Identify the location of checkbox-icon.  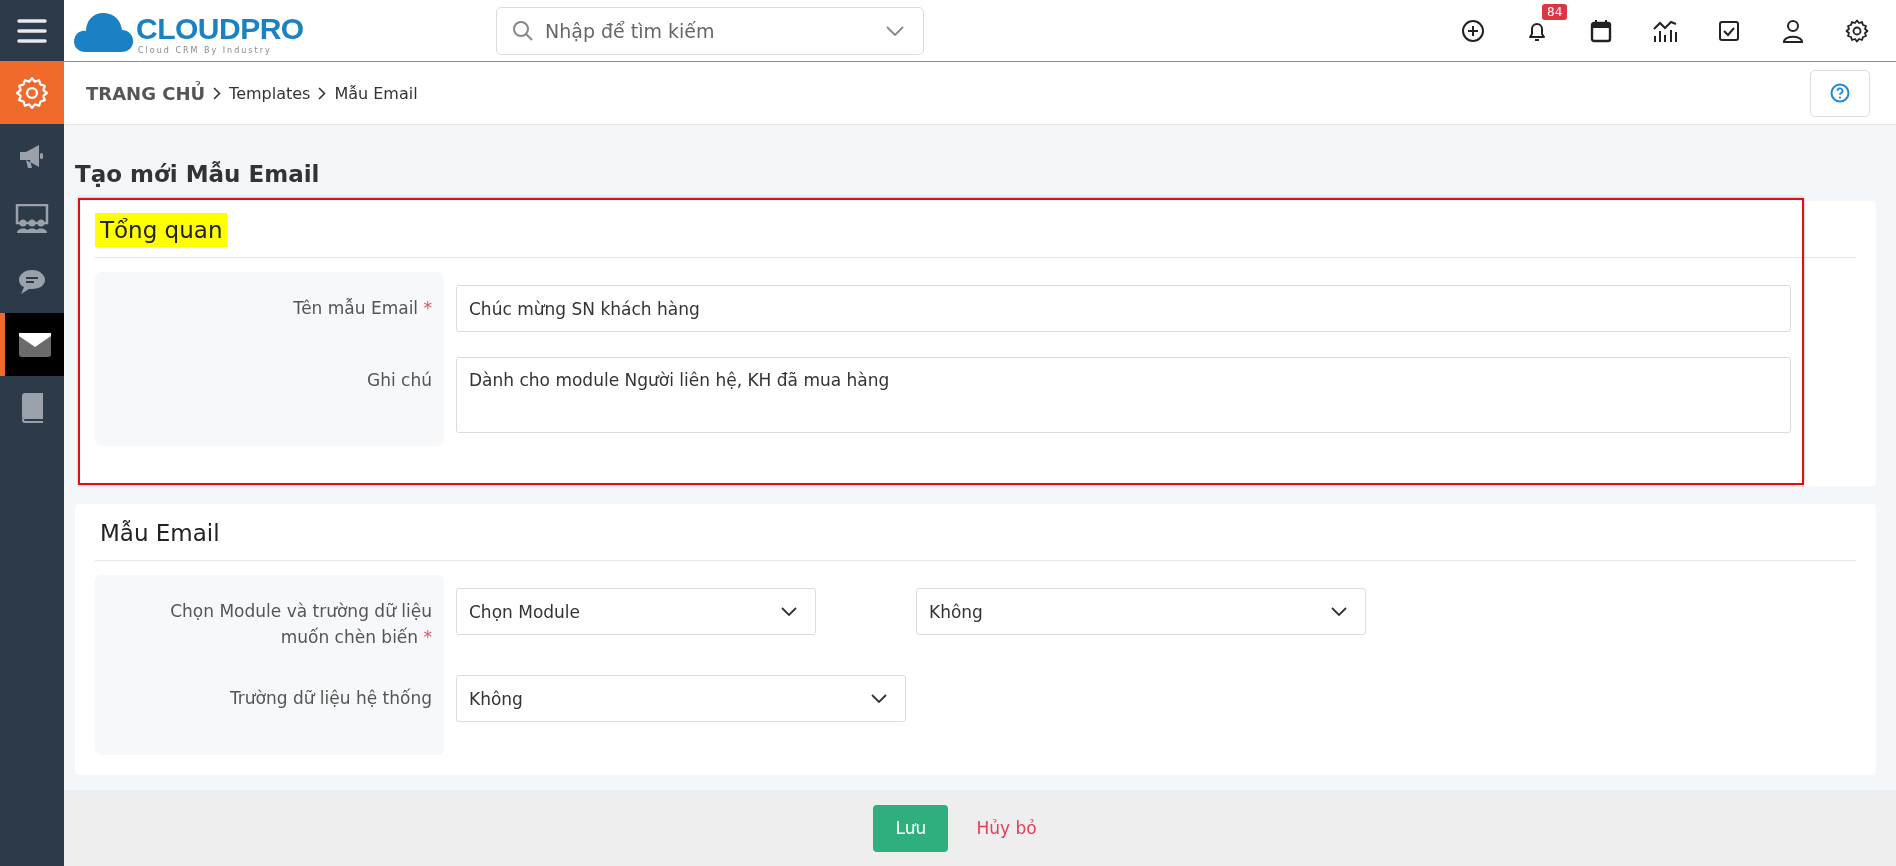
(1729, 30).